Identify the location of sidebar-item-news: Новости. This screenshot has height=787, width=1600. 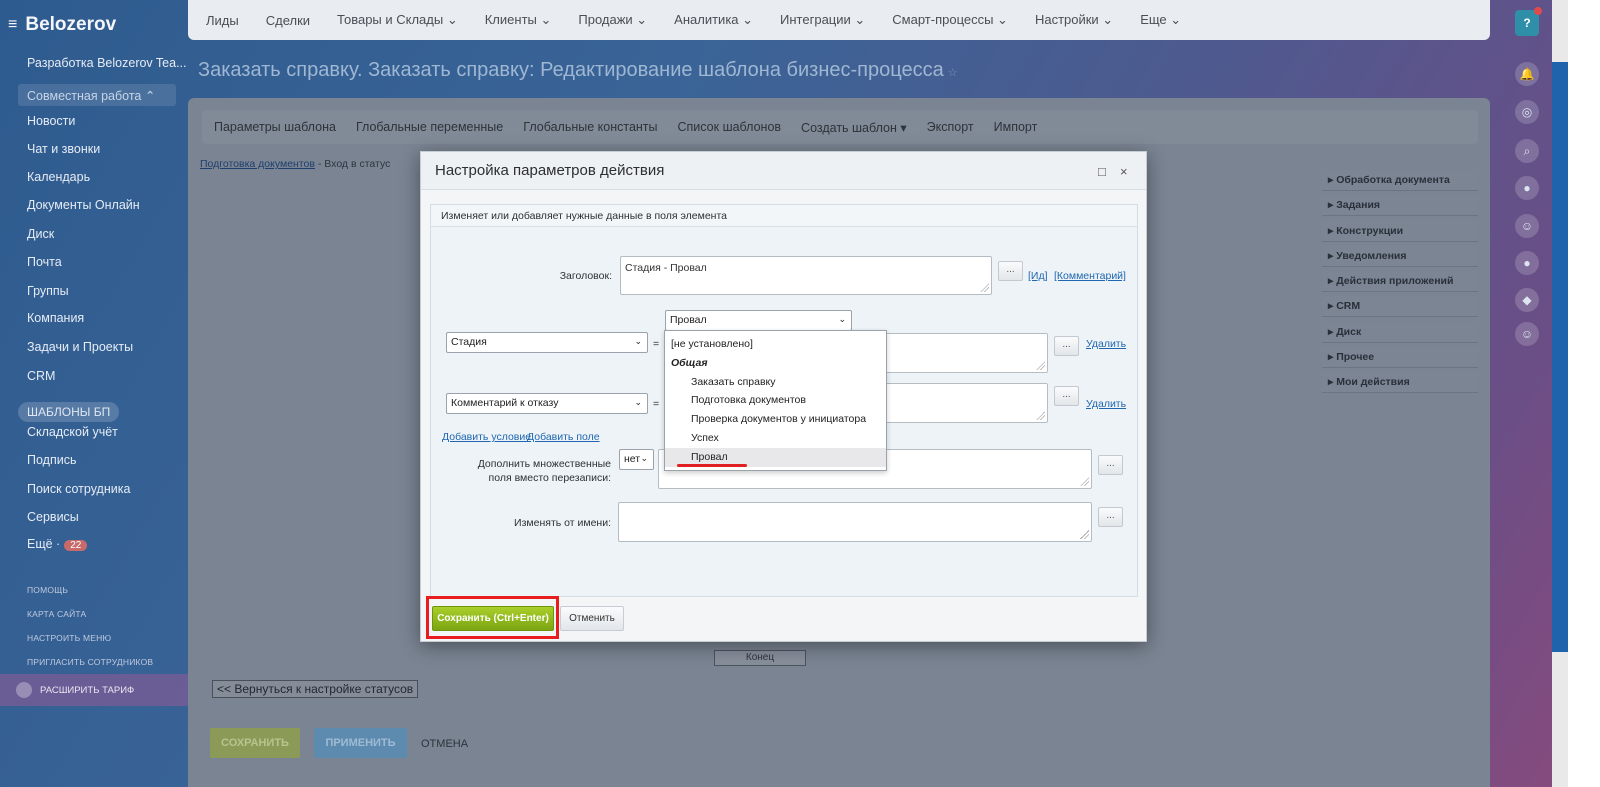
(51, 121).